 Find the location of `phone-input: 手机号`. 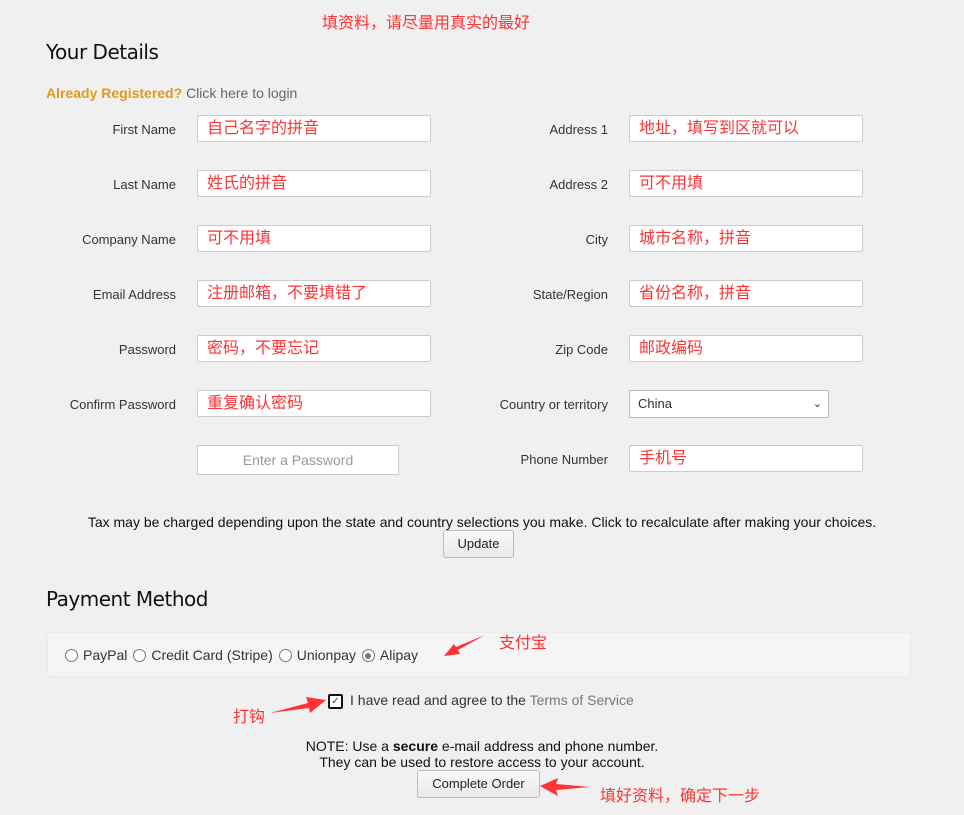

phone-input: 手机号 is located at coordinates (746, 458).